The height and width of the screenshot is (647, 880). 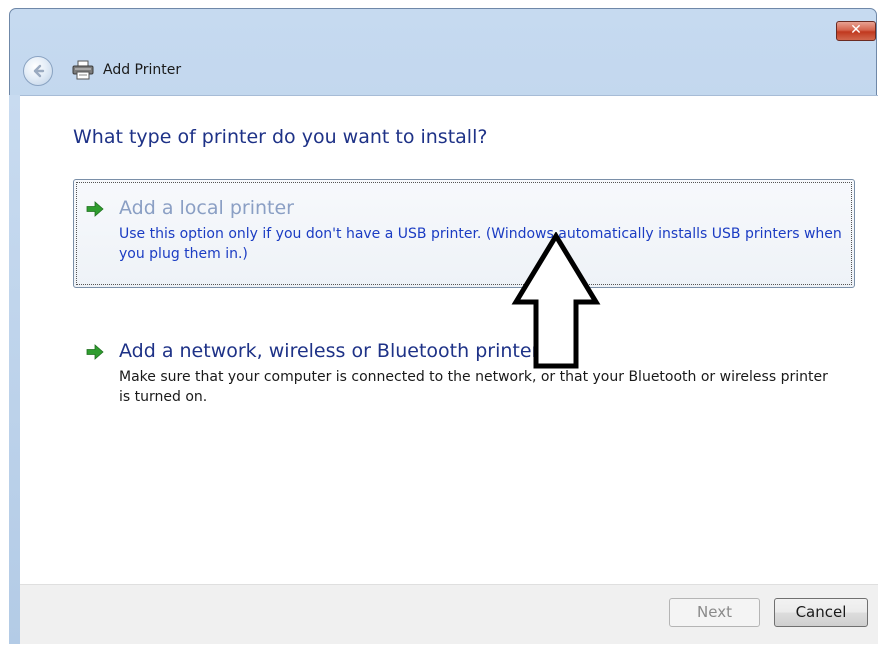 I want to click on up-arrow-annotation-icon, so click(x=556, y=300).